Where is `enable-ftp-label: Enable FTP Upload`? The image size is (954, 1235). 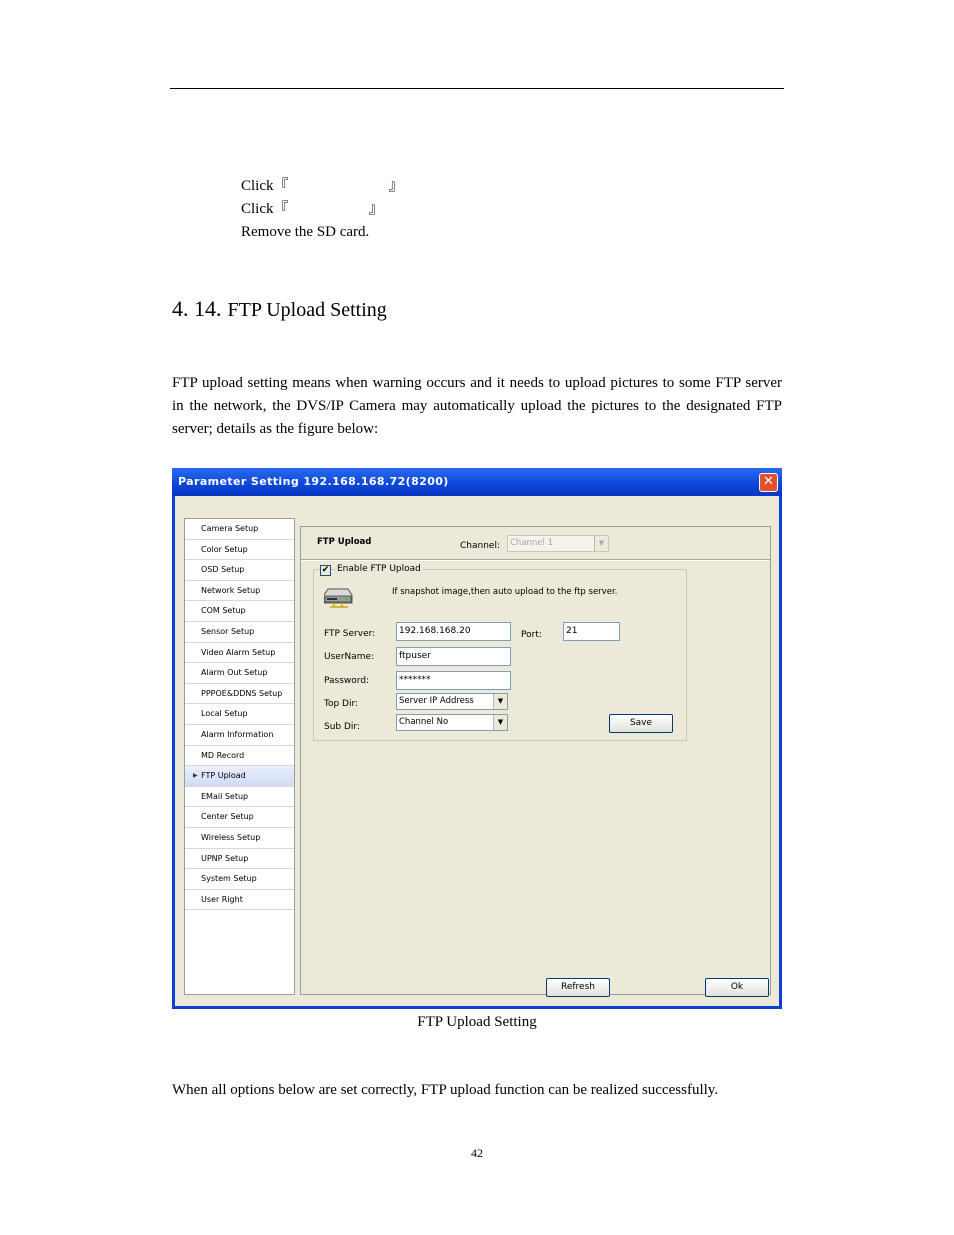
enable-ftp-label: Enable FTP Upload is located at coordinates (379, 569).